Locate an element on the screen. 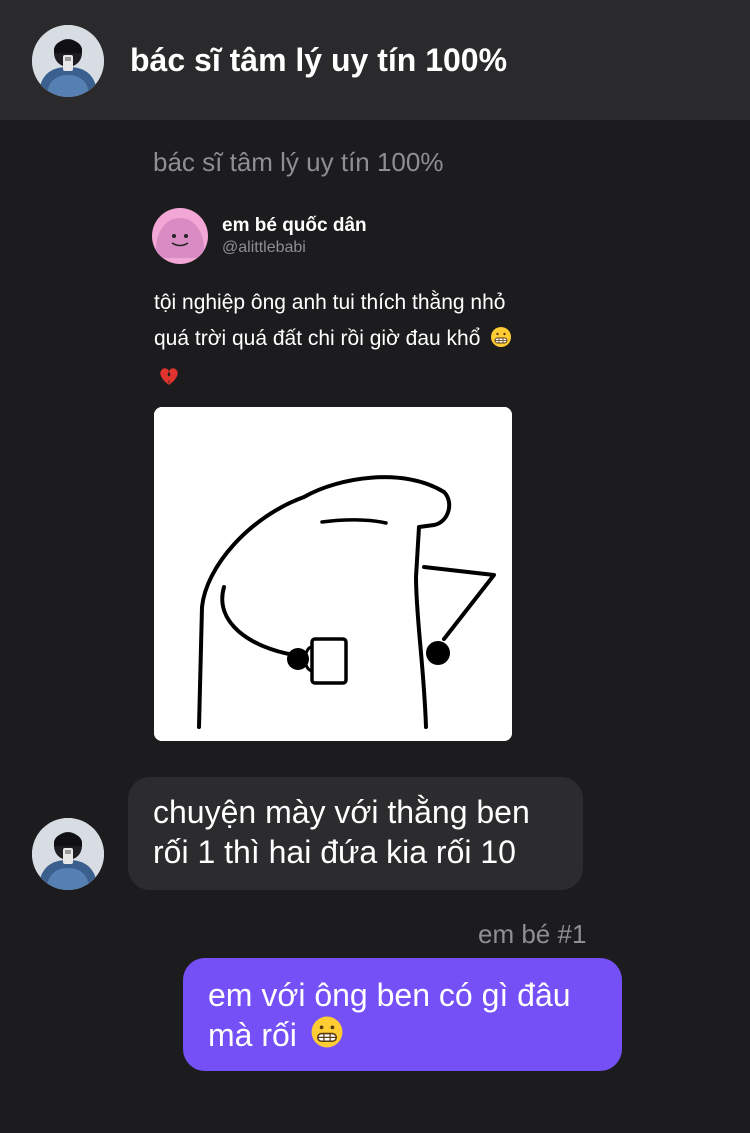 The width and height of the screenshot is (750, 1133). message-text: em với ông ben có gì đâu mà rối is located at coordinates (389, 1015).